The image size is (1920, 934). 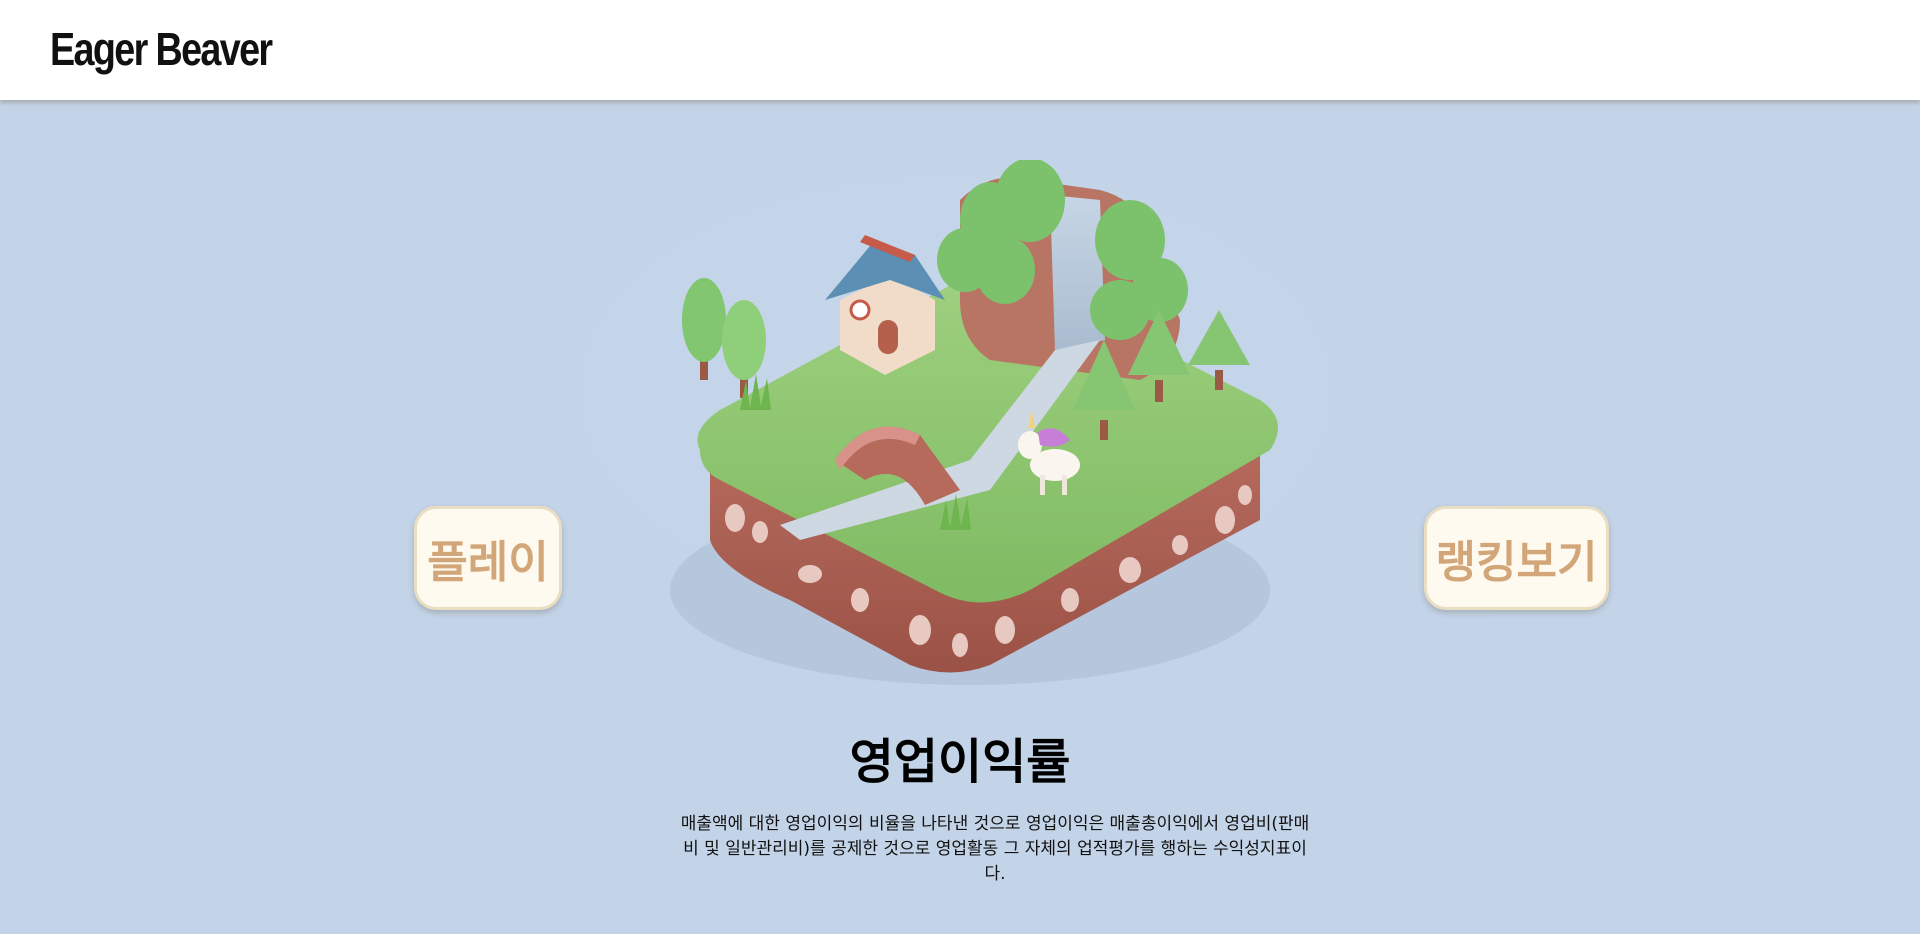 What do you see at coordinates (1516, 558) in the screenshot?
I see `ranking-button: 랭킹보기` at bounding box center [1516, 558].